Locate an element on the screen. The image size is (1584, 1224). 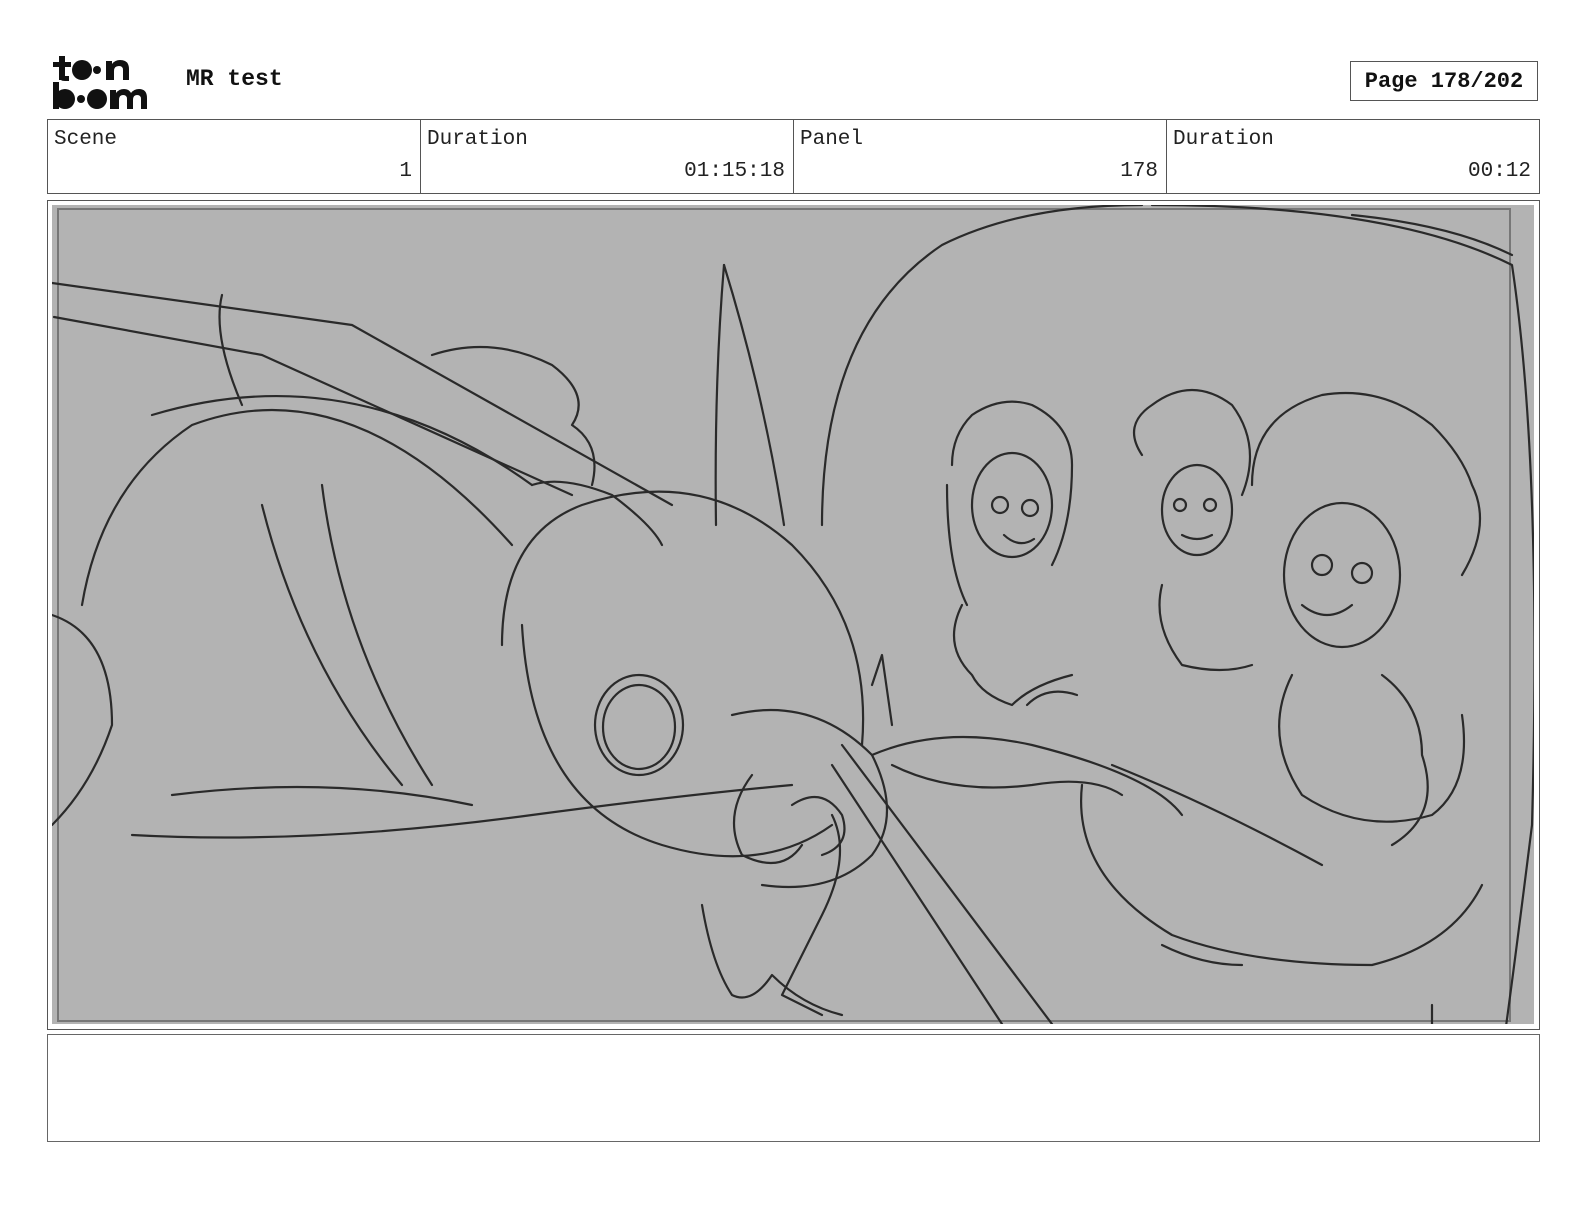
toon-boom-logo is located at coordinates (100, 82).